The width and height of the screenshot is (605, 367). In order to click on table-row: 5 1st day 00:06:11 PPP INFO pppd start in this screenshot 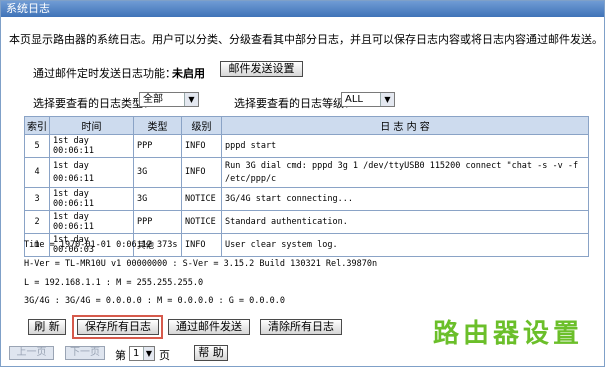, I will do `click(306, 146)`.